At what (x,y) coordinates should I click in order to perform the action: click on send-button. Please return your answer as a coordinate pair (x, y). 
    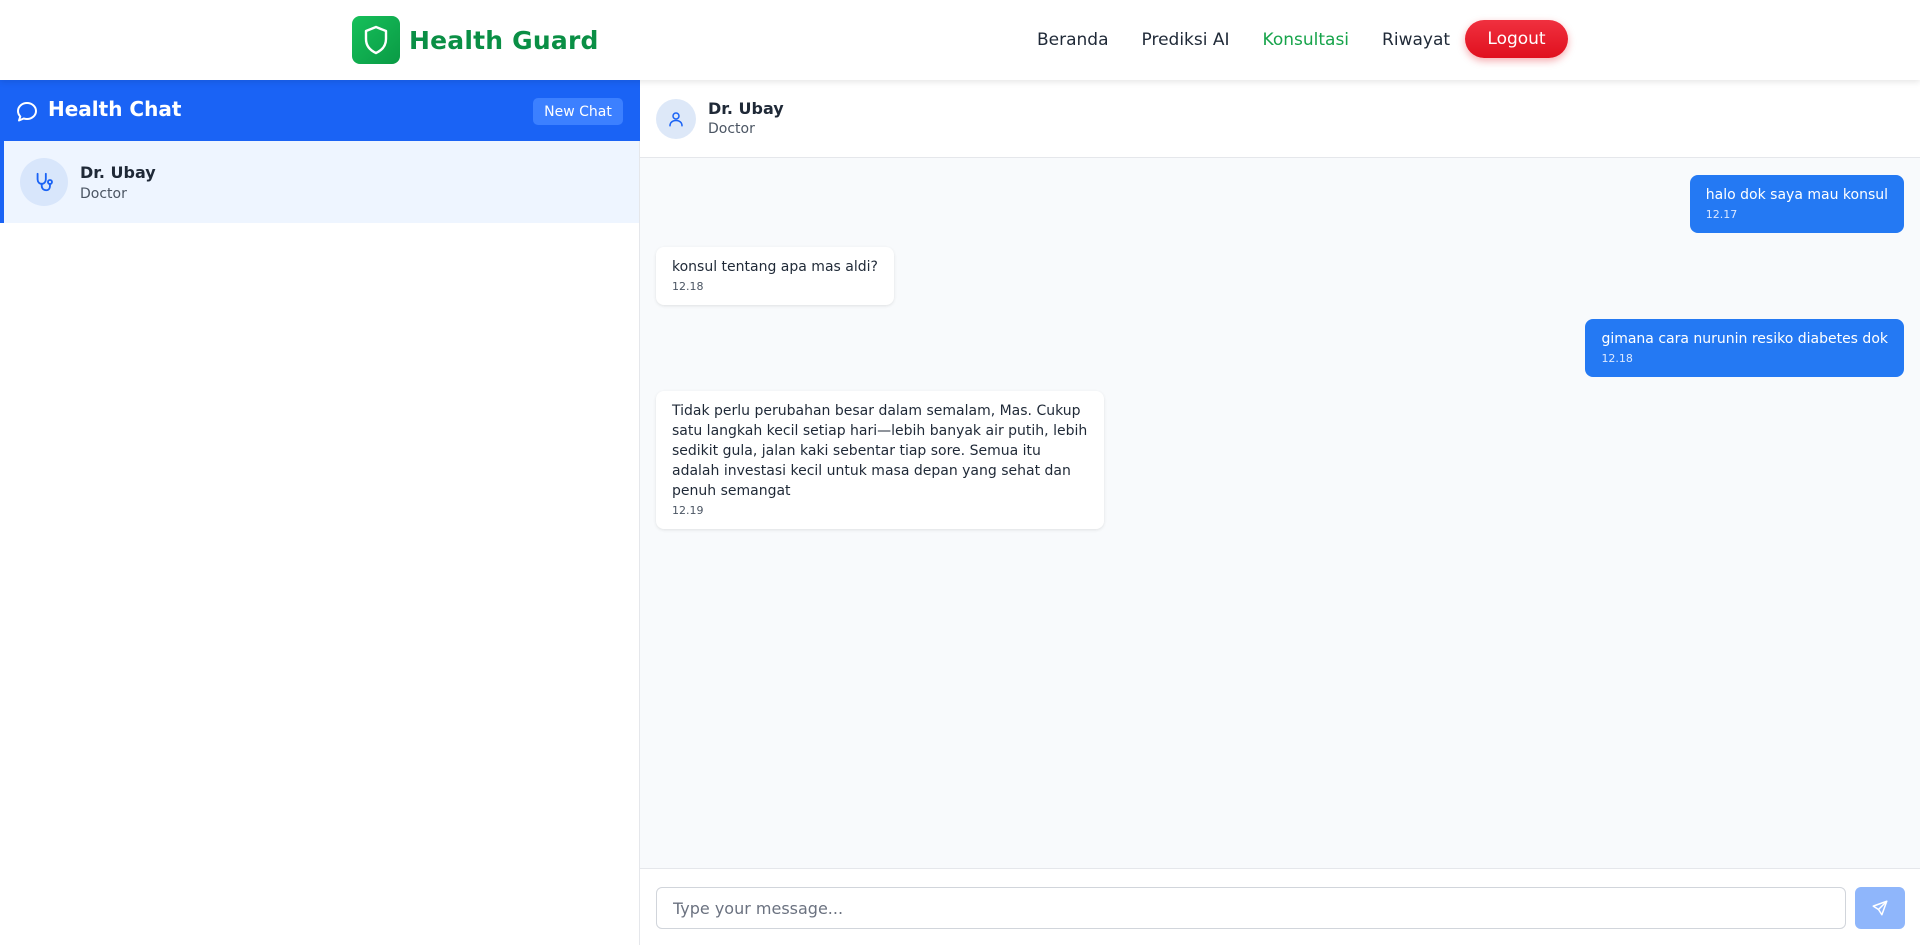
    Looking at the image, I should click on (1880, 908).